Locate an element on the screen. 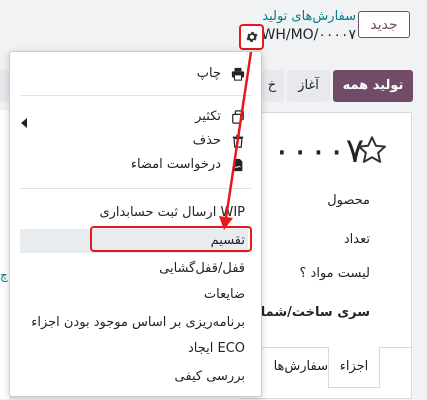 The width and height of the screenshot is (427, 400). tab-components: اجزاء is located at coordinates (354, 367).